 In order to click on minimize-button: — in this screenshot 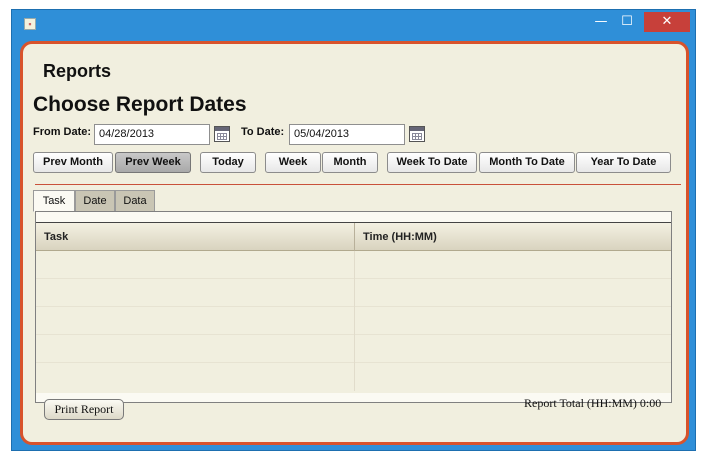, I will do `click(601, 22)`.